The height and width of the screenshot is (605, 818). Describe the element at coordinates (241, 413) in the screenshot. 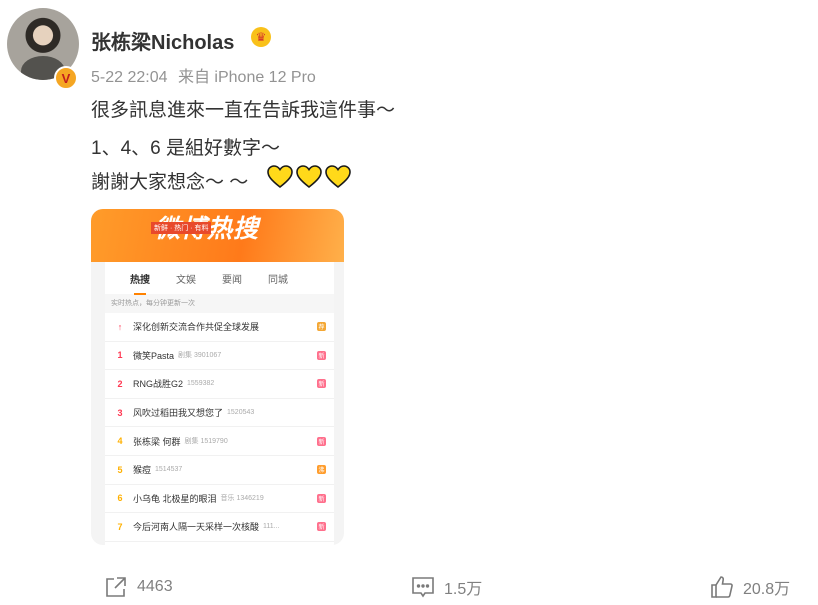

I see `row-subtitle: 1520543` at that location.